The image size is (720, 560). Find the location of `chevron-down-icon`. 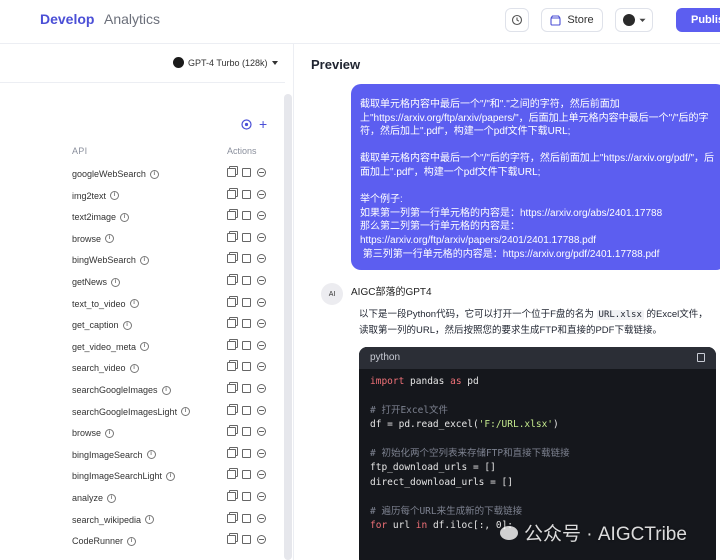

chevron-down-icon is located at coordinates (642, 20).